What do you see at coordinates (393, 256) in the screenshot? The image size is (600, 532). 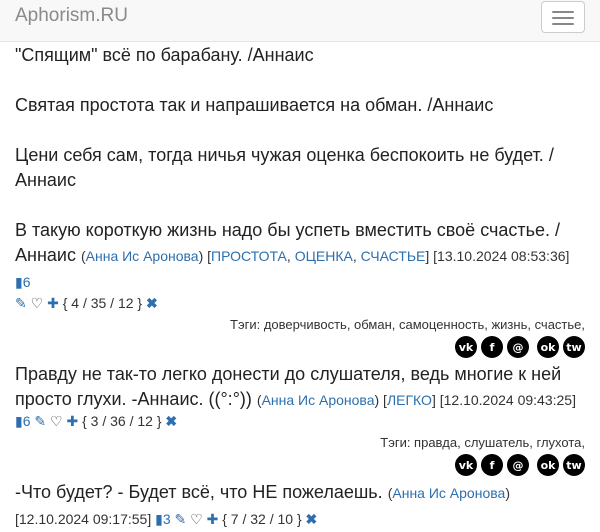 I see `tag-link: СЧАСТЬЕ` at bounding box center [393, 256].